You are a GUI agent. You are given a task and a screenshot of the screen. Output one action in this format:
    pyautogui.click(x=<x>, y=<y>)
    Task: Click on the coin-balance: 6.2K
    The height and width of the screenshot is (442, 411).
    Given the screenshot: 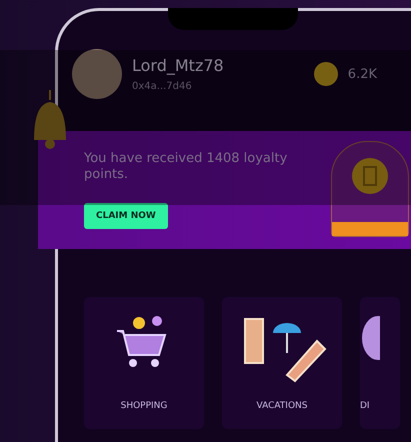 What is the action you would take?
    pyautogui.click(x=362, y=74)
    